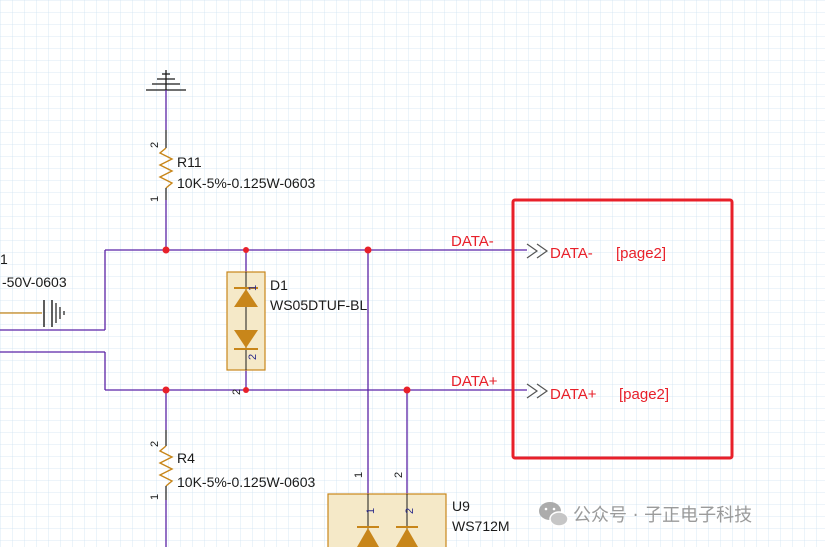 Image resolution: width=825 pixels, height=547 pixels. What do you see at coordinates (359, 475) in the screenshot?
I see `u9-pin-outer-1: 1` at bounding box center [359, 475].